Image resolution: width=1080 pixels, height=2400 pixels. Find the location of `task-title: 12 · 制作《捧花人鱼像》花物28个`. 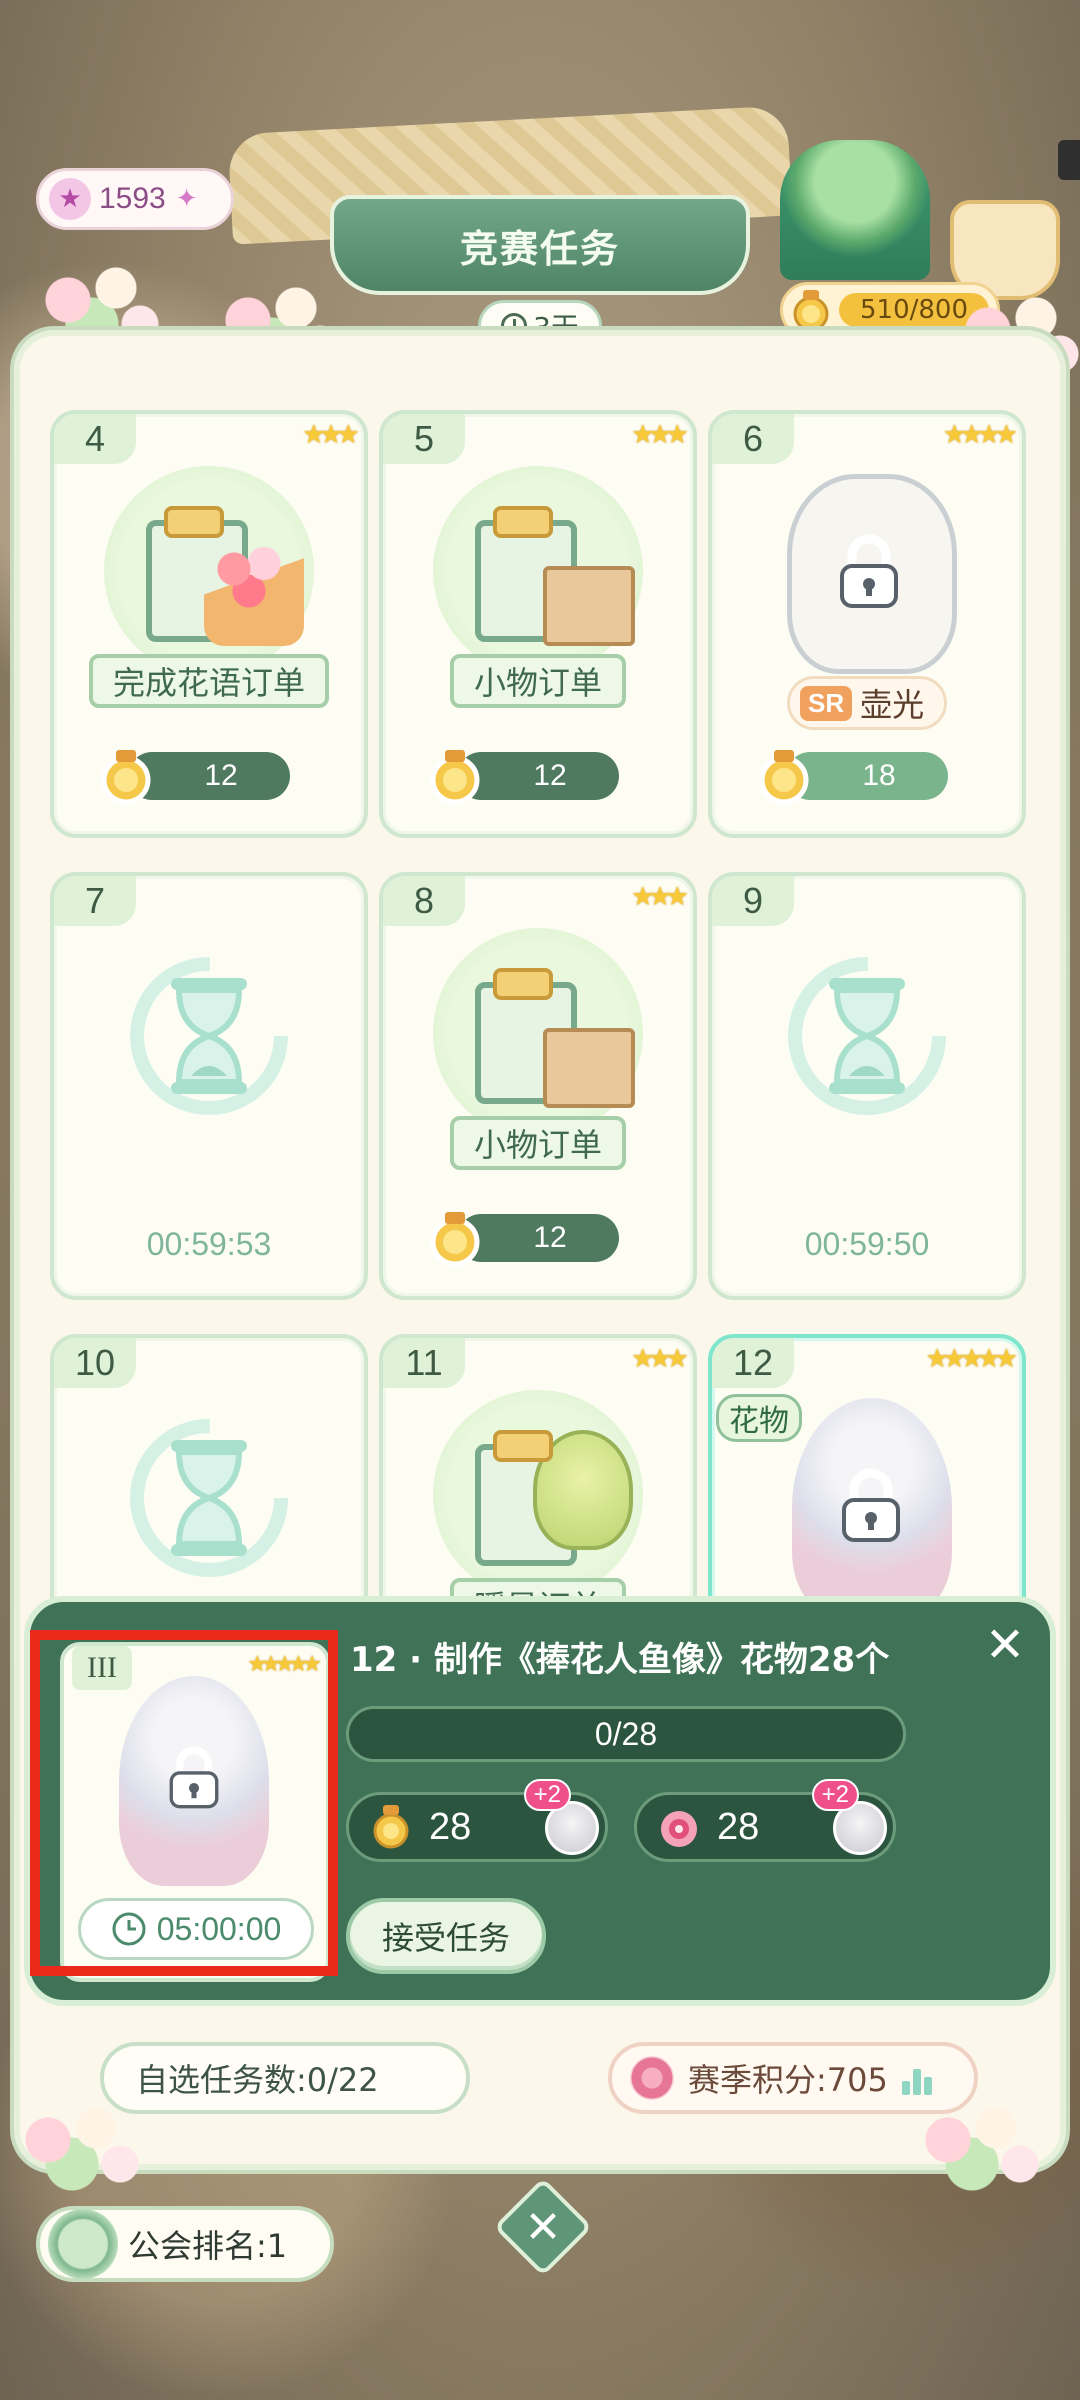

task-title: 12 · 制作《捧花人鱼像》花物28个 is located at coordinates (620, 1660).